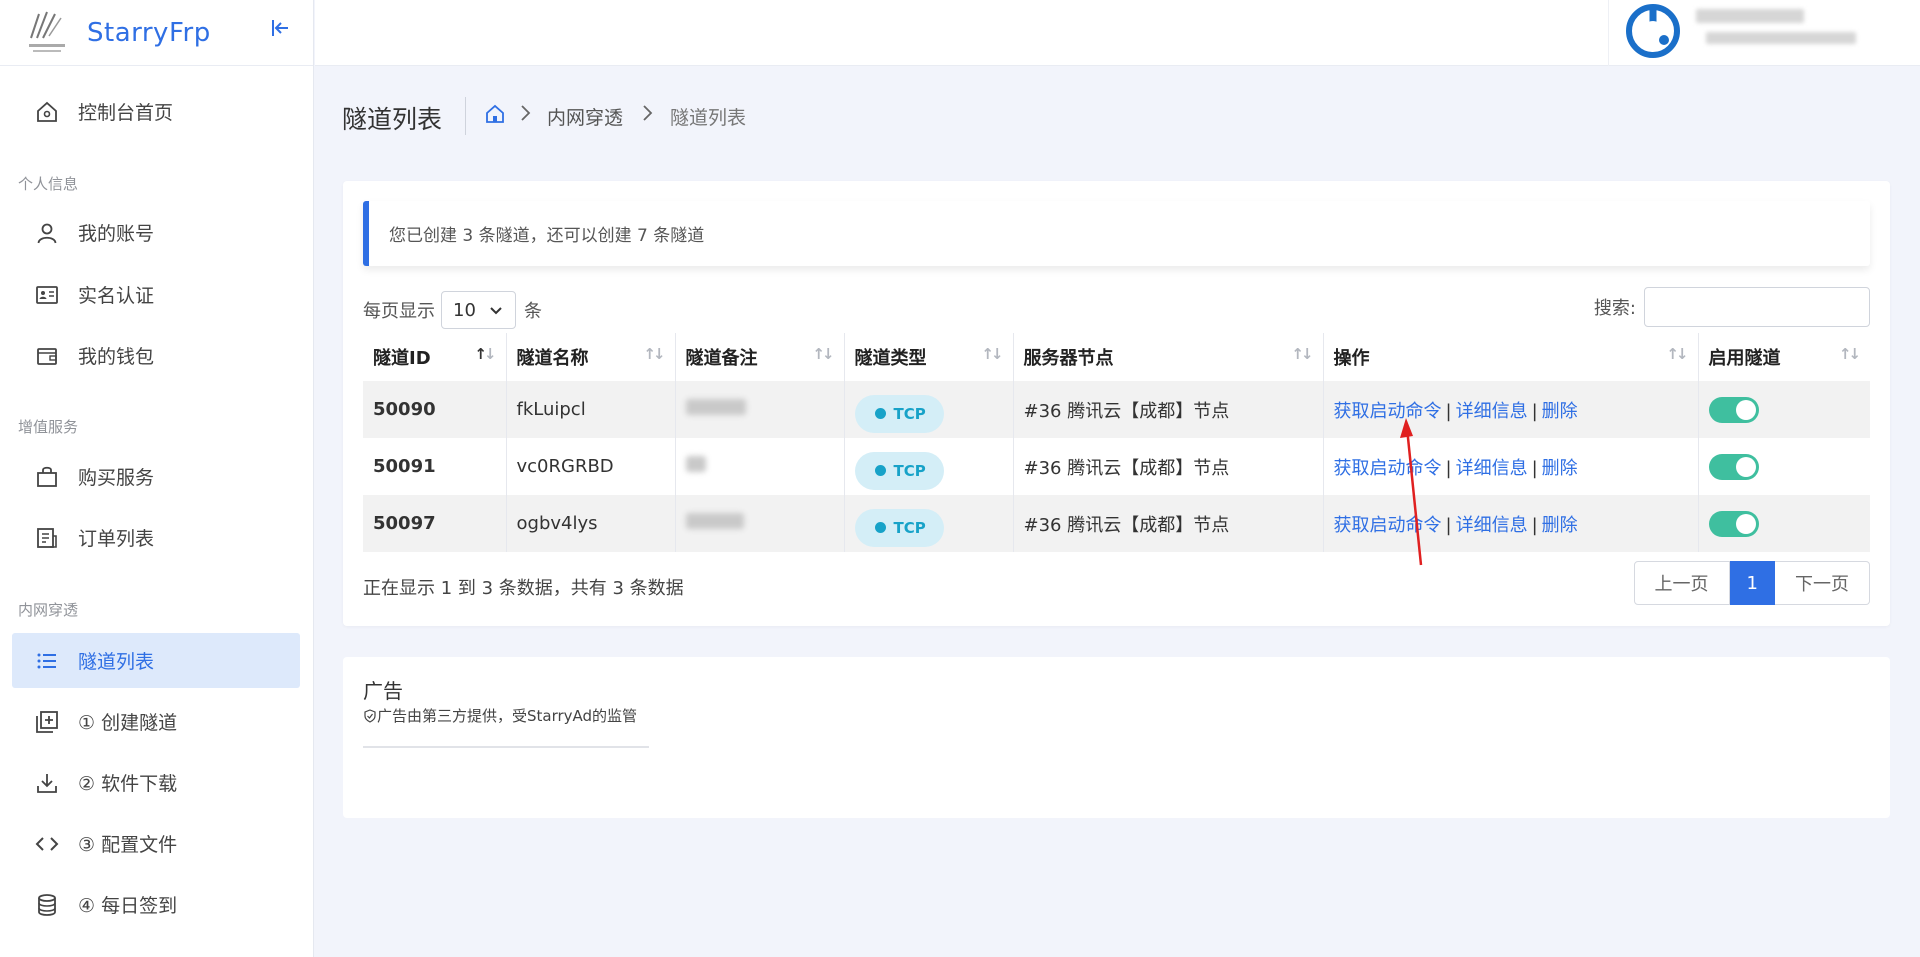  What do you see at coordinates (435, 523) in the screenshot?
I see `cell-id: 50097` at bounding box center [435, 523].